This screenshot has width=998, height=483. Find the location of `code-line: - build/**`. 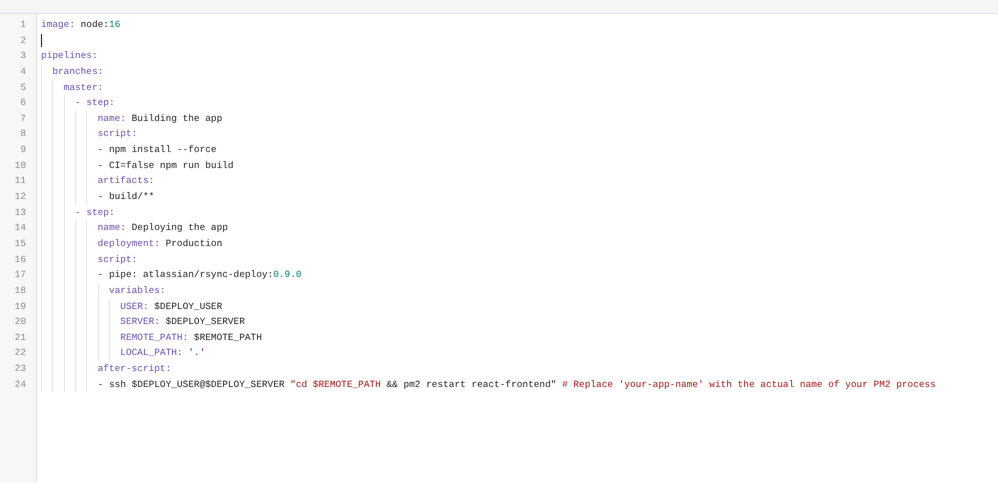

code-line: - build/** is located at coordinates (125, 197).